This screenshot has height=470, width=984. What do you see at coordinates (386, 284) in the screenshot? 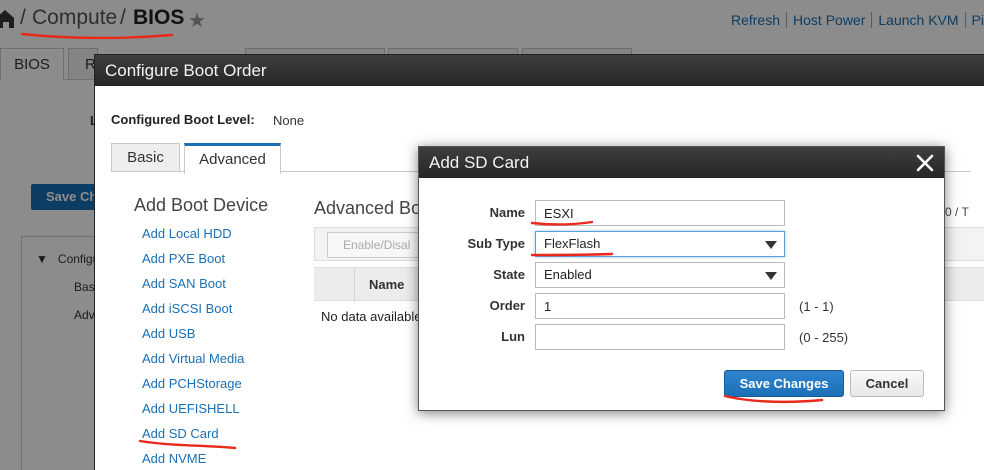
I see `column-name-header: Name` at bounding box center [386, 284].